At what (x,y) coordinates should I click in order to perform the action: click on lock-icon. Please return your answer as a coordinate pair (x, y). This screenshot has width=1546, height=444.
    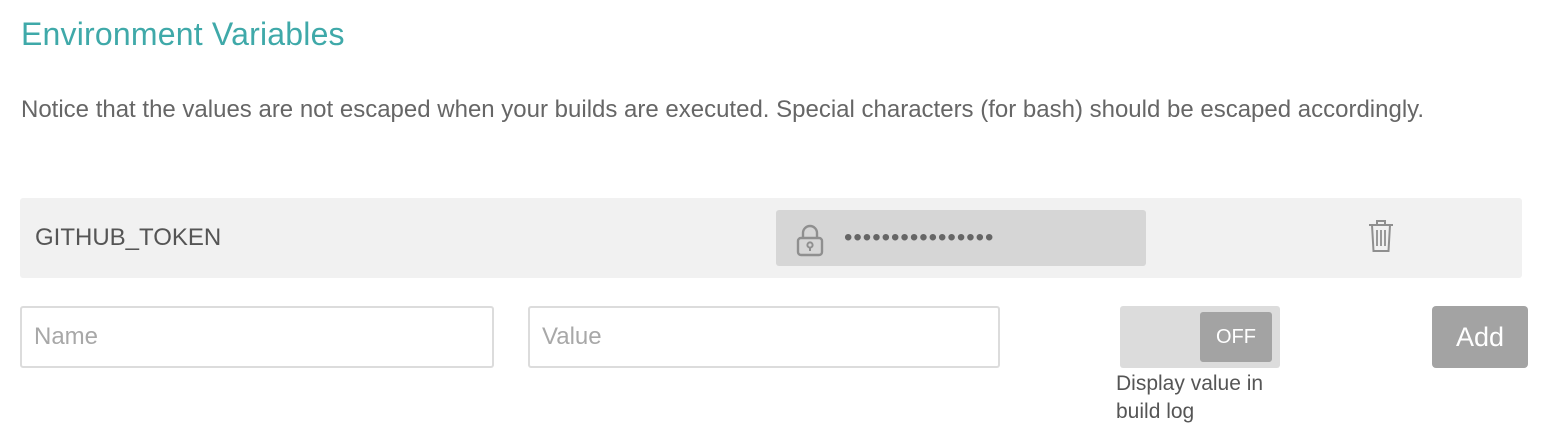
    Looking at the image, I should click on (810, 240).